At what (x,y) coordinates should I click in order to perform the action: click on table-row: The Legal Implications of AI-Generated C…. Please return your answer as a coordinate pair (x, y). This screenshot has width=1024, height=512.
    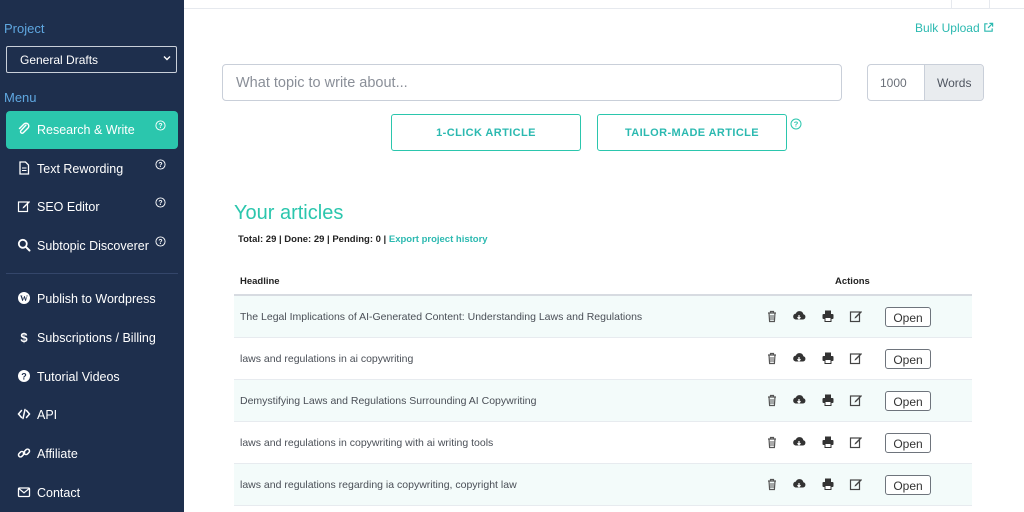
    Looking at the image, I should click on (603, 317).